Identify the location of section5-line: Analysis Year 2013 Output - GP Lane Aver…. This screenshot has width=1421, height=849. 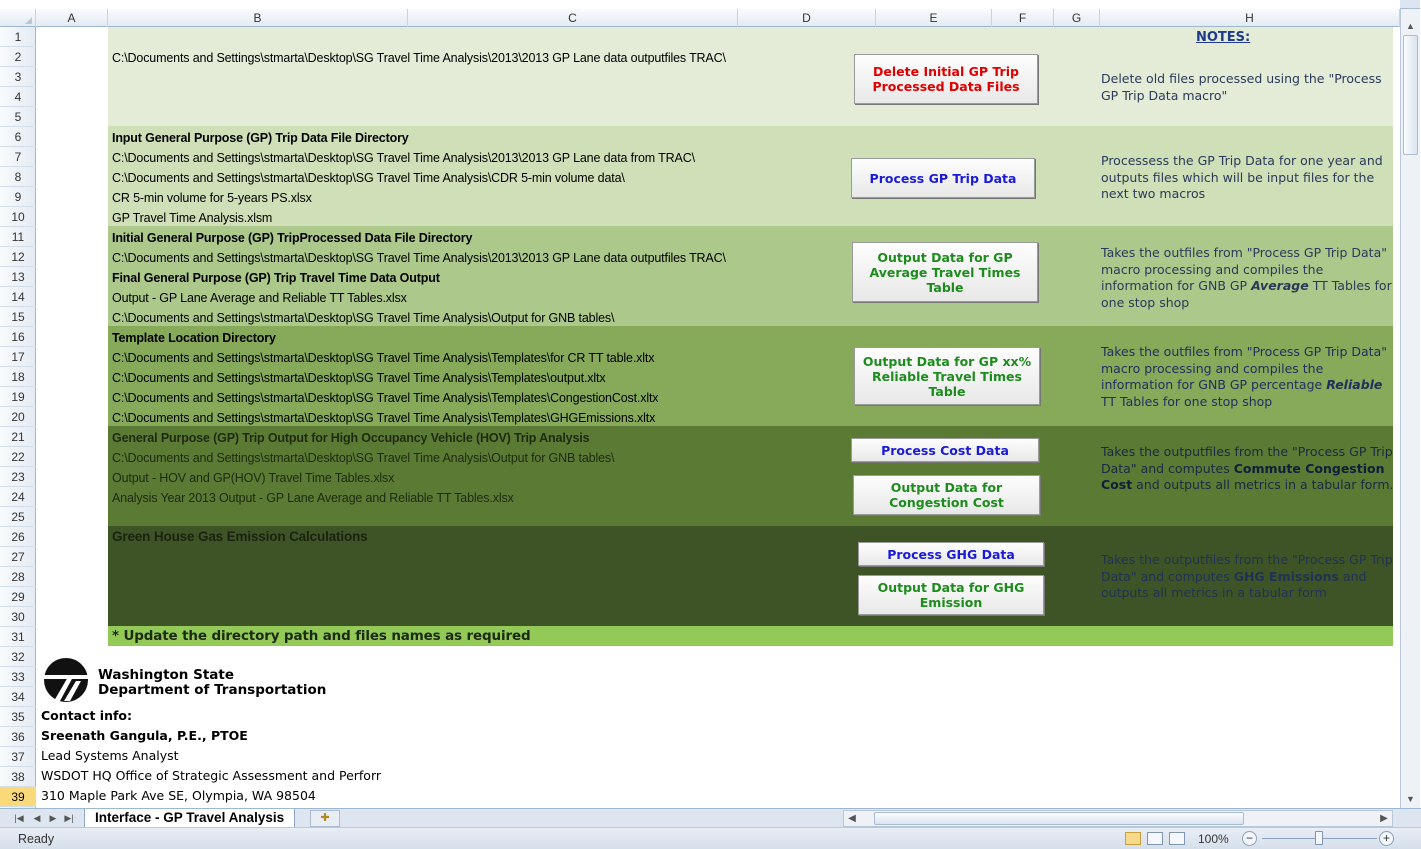
(313, 498).